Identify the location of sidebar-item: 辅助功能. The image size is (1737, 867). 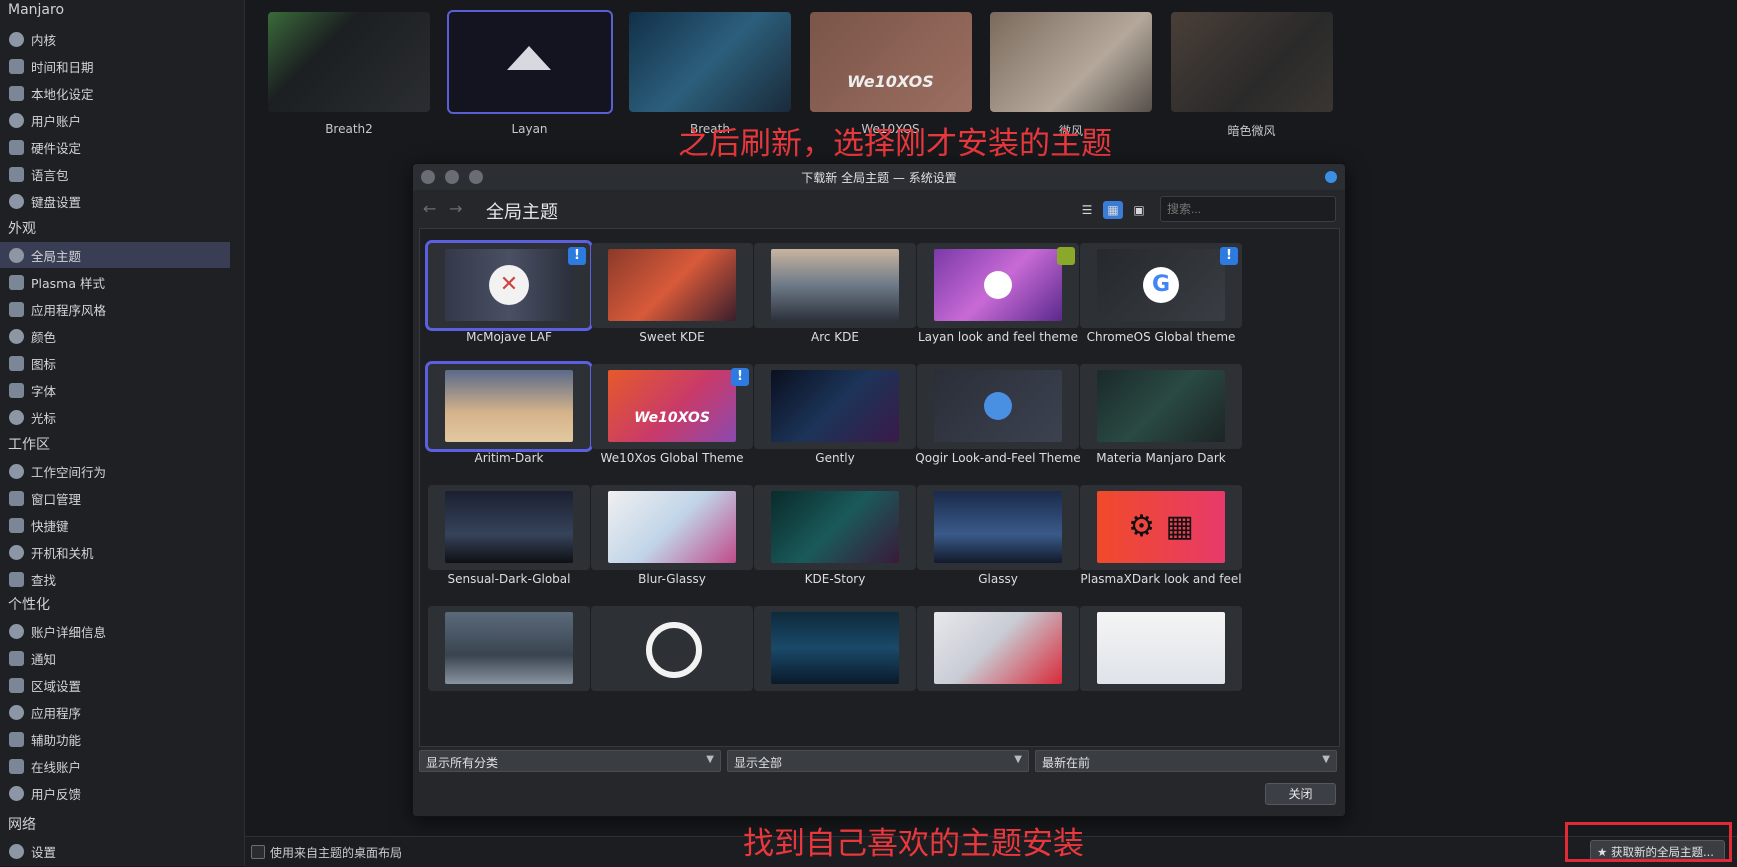
(115, 739).